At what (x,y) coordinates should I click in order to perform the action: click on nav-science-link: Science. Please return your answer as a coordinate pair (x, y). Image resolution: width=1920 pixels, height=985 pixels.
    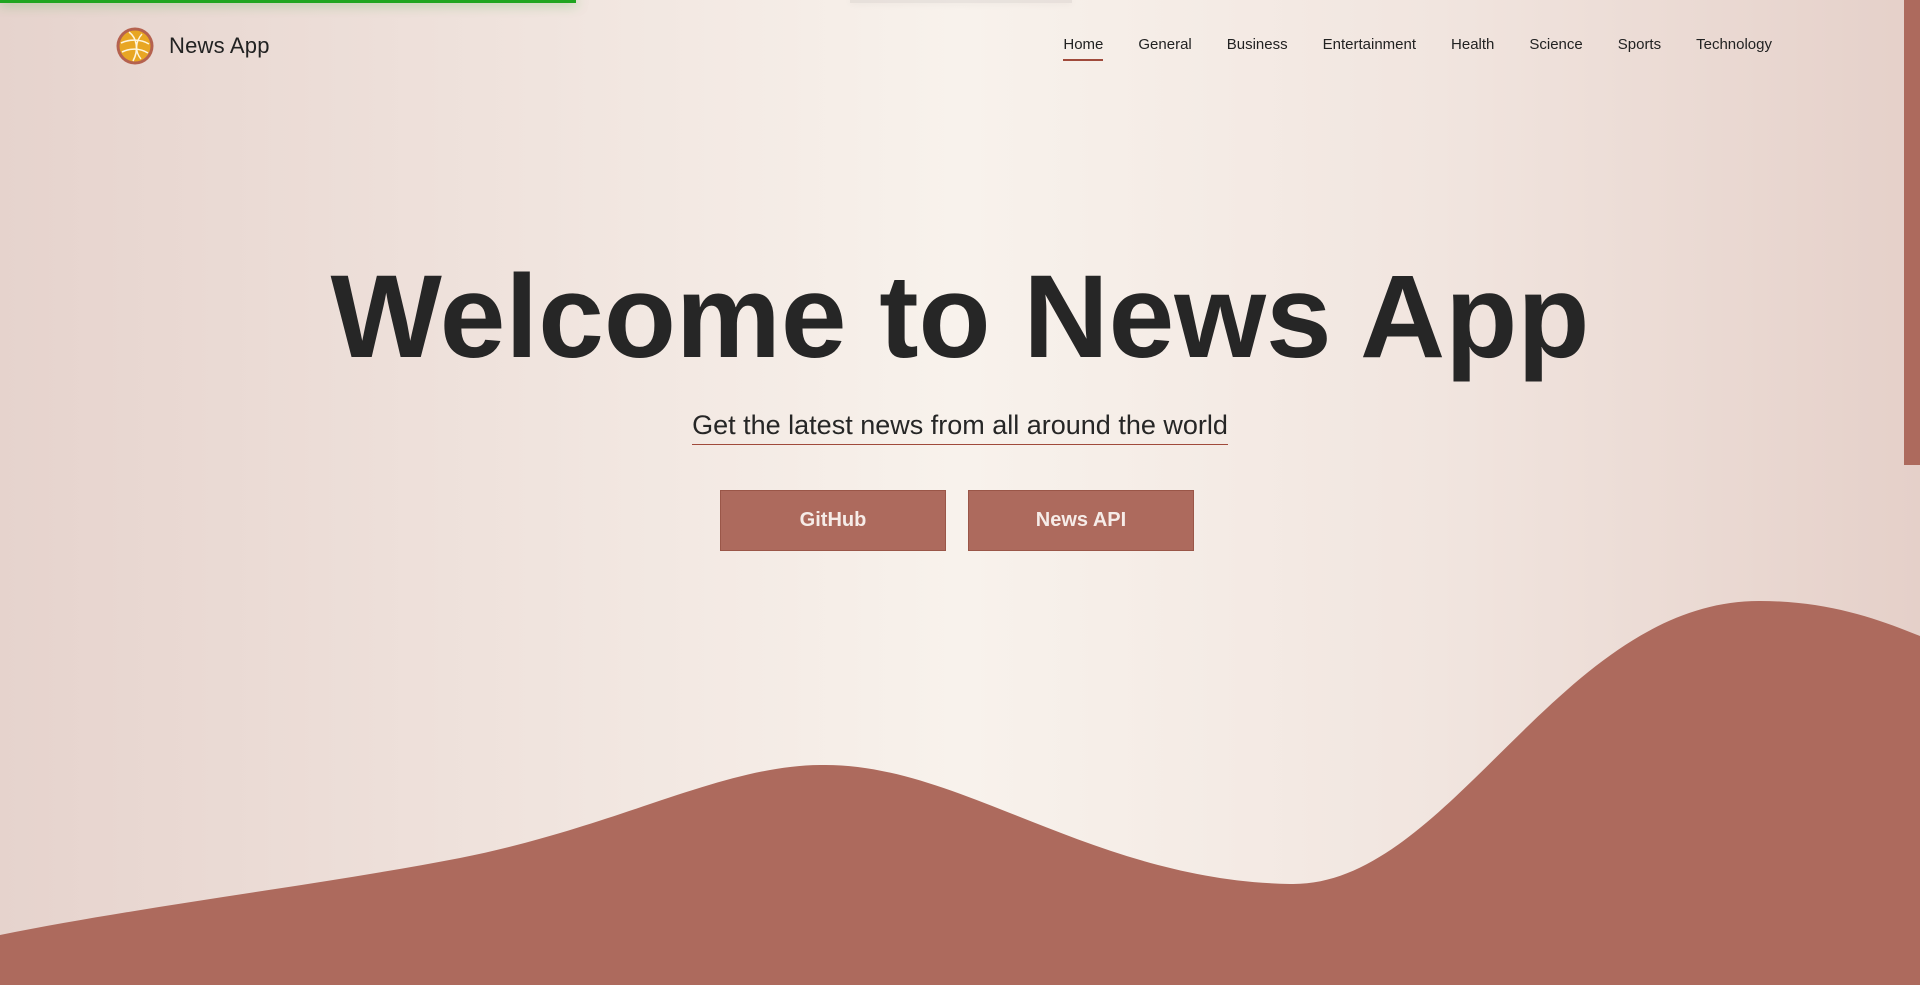
    Looking at the image, I should click on (1555, 48).